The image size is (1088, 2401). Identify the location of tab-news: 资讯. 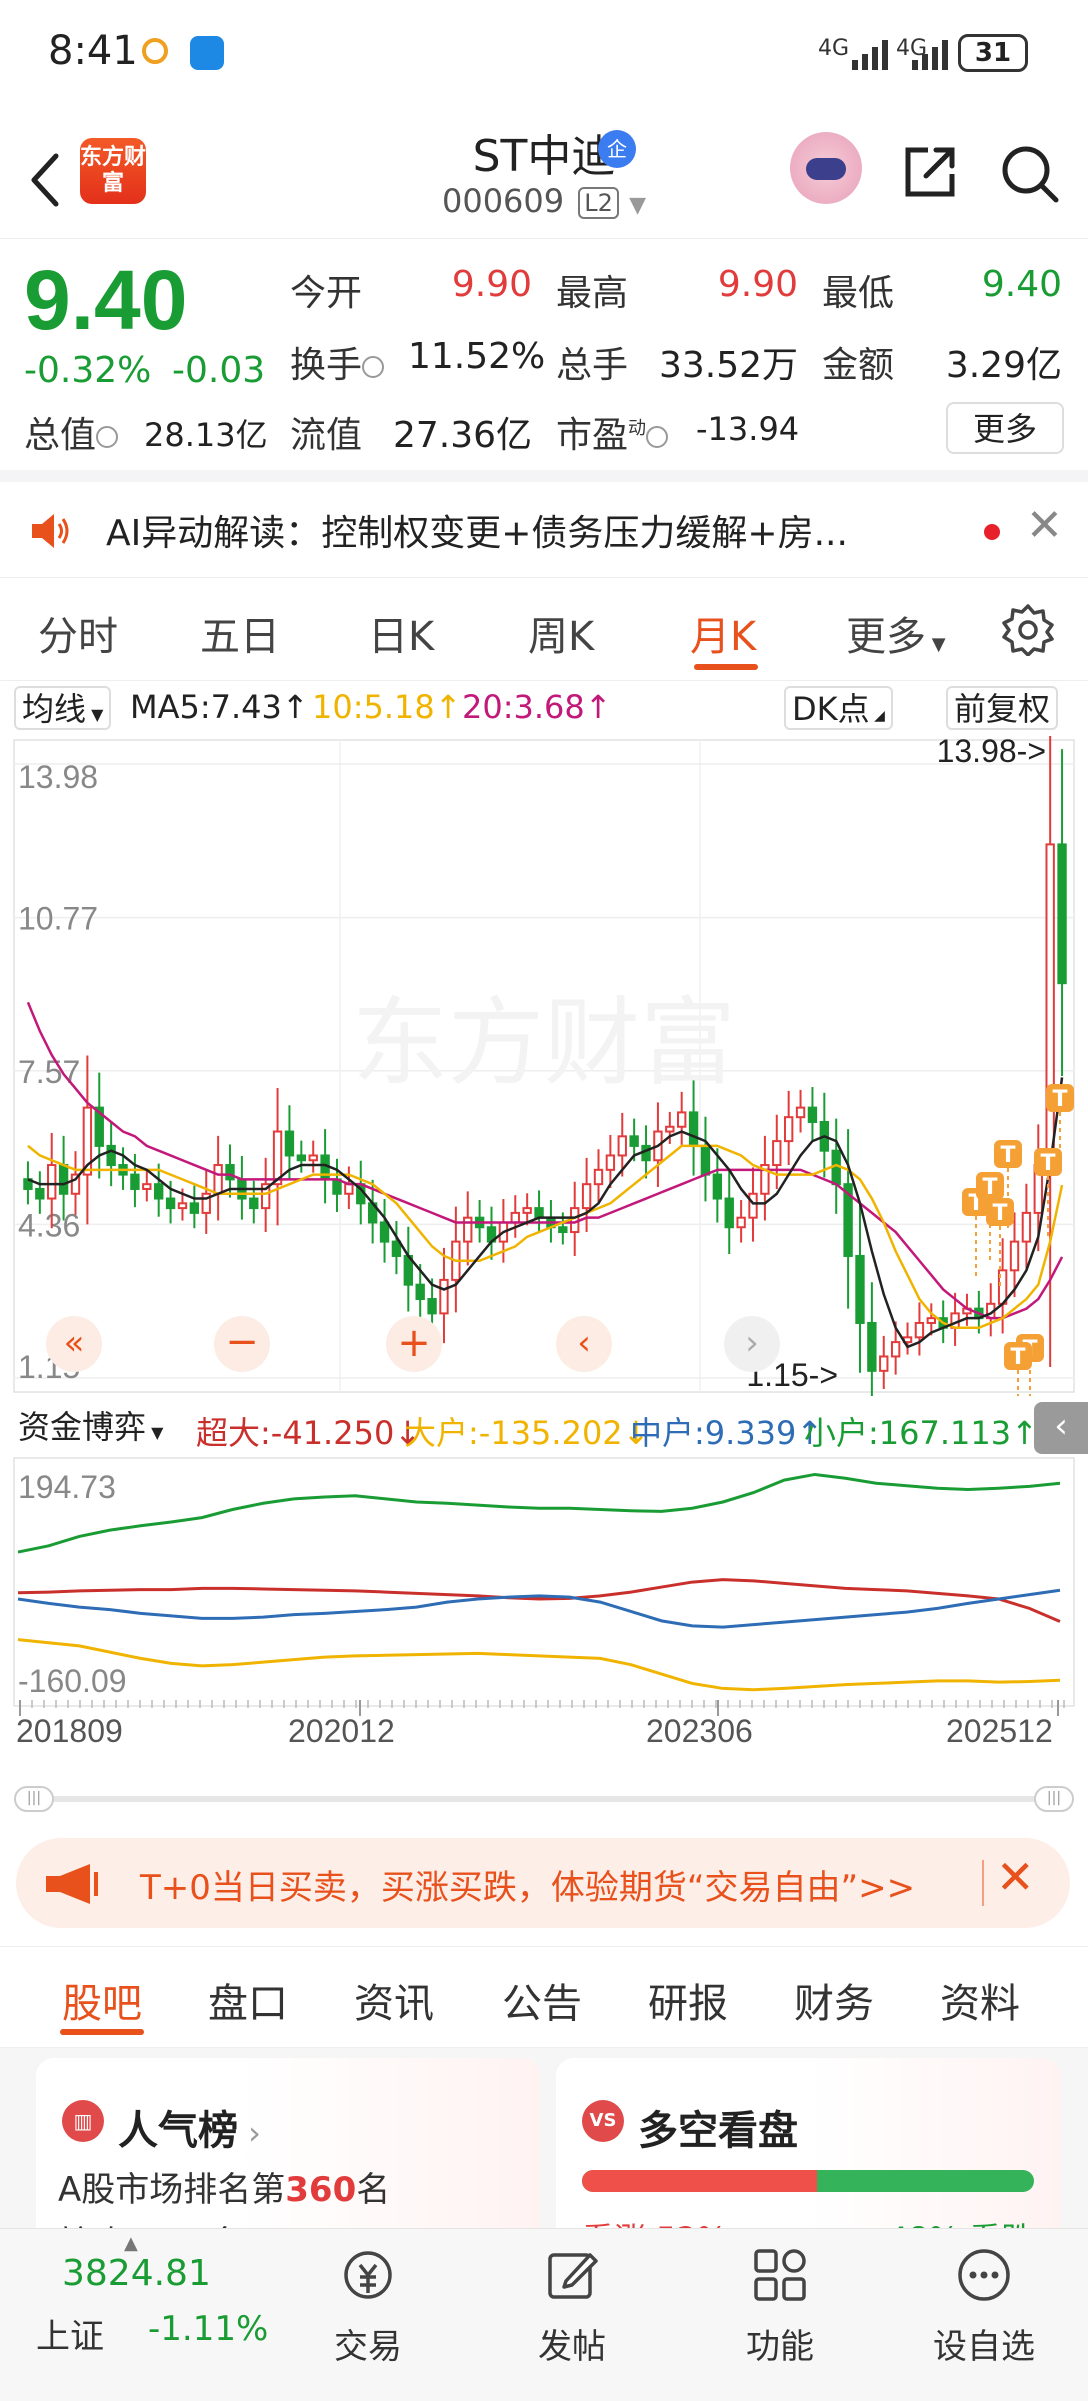
(394, 2000).